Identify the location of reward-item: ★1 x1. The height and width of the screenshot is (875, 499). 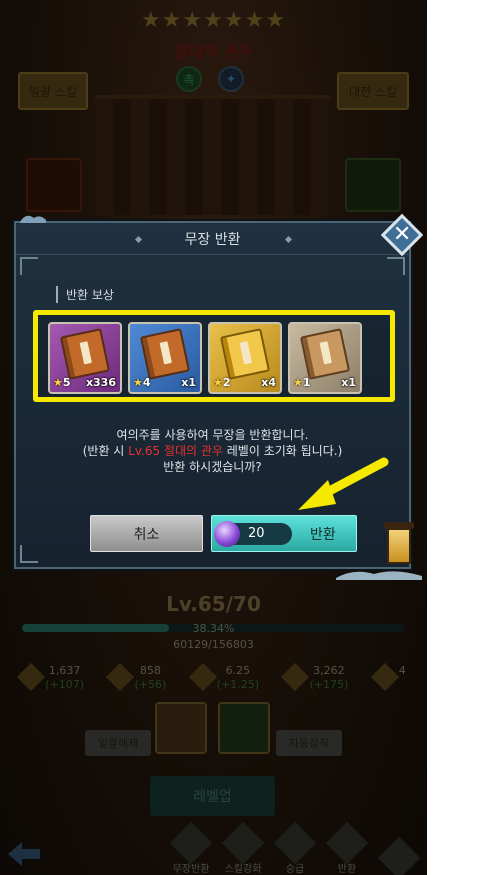
(325, 358).